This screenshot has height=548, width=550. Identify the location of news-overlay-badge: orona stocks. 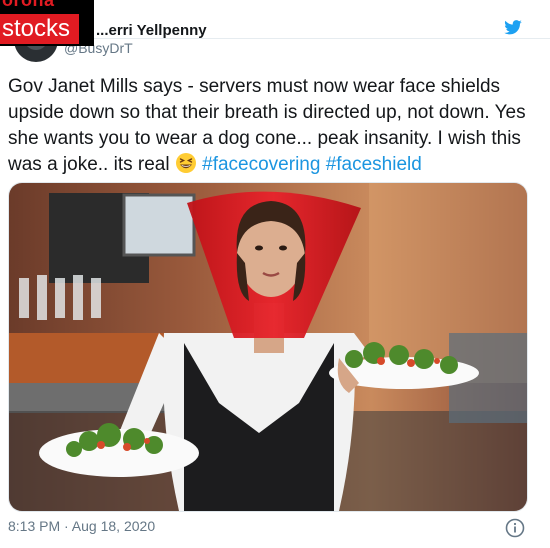
(47, 23).